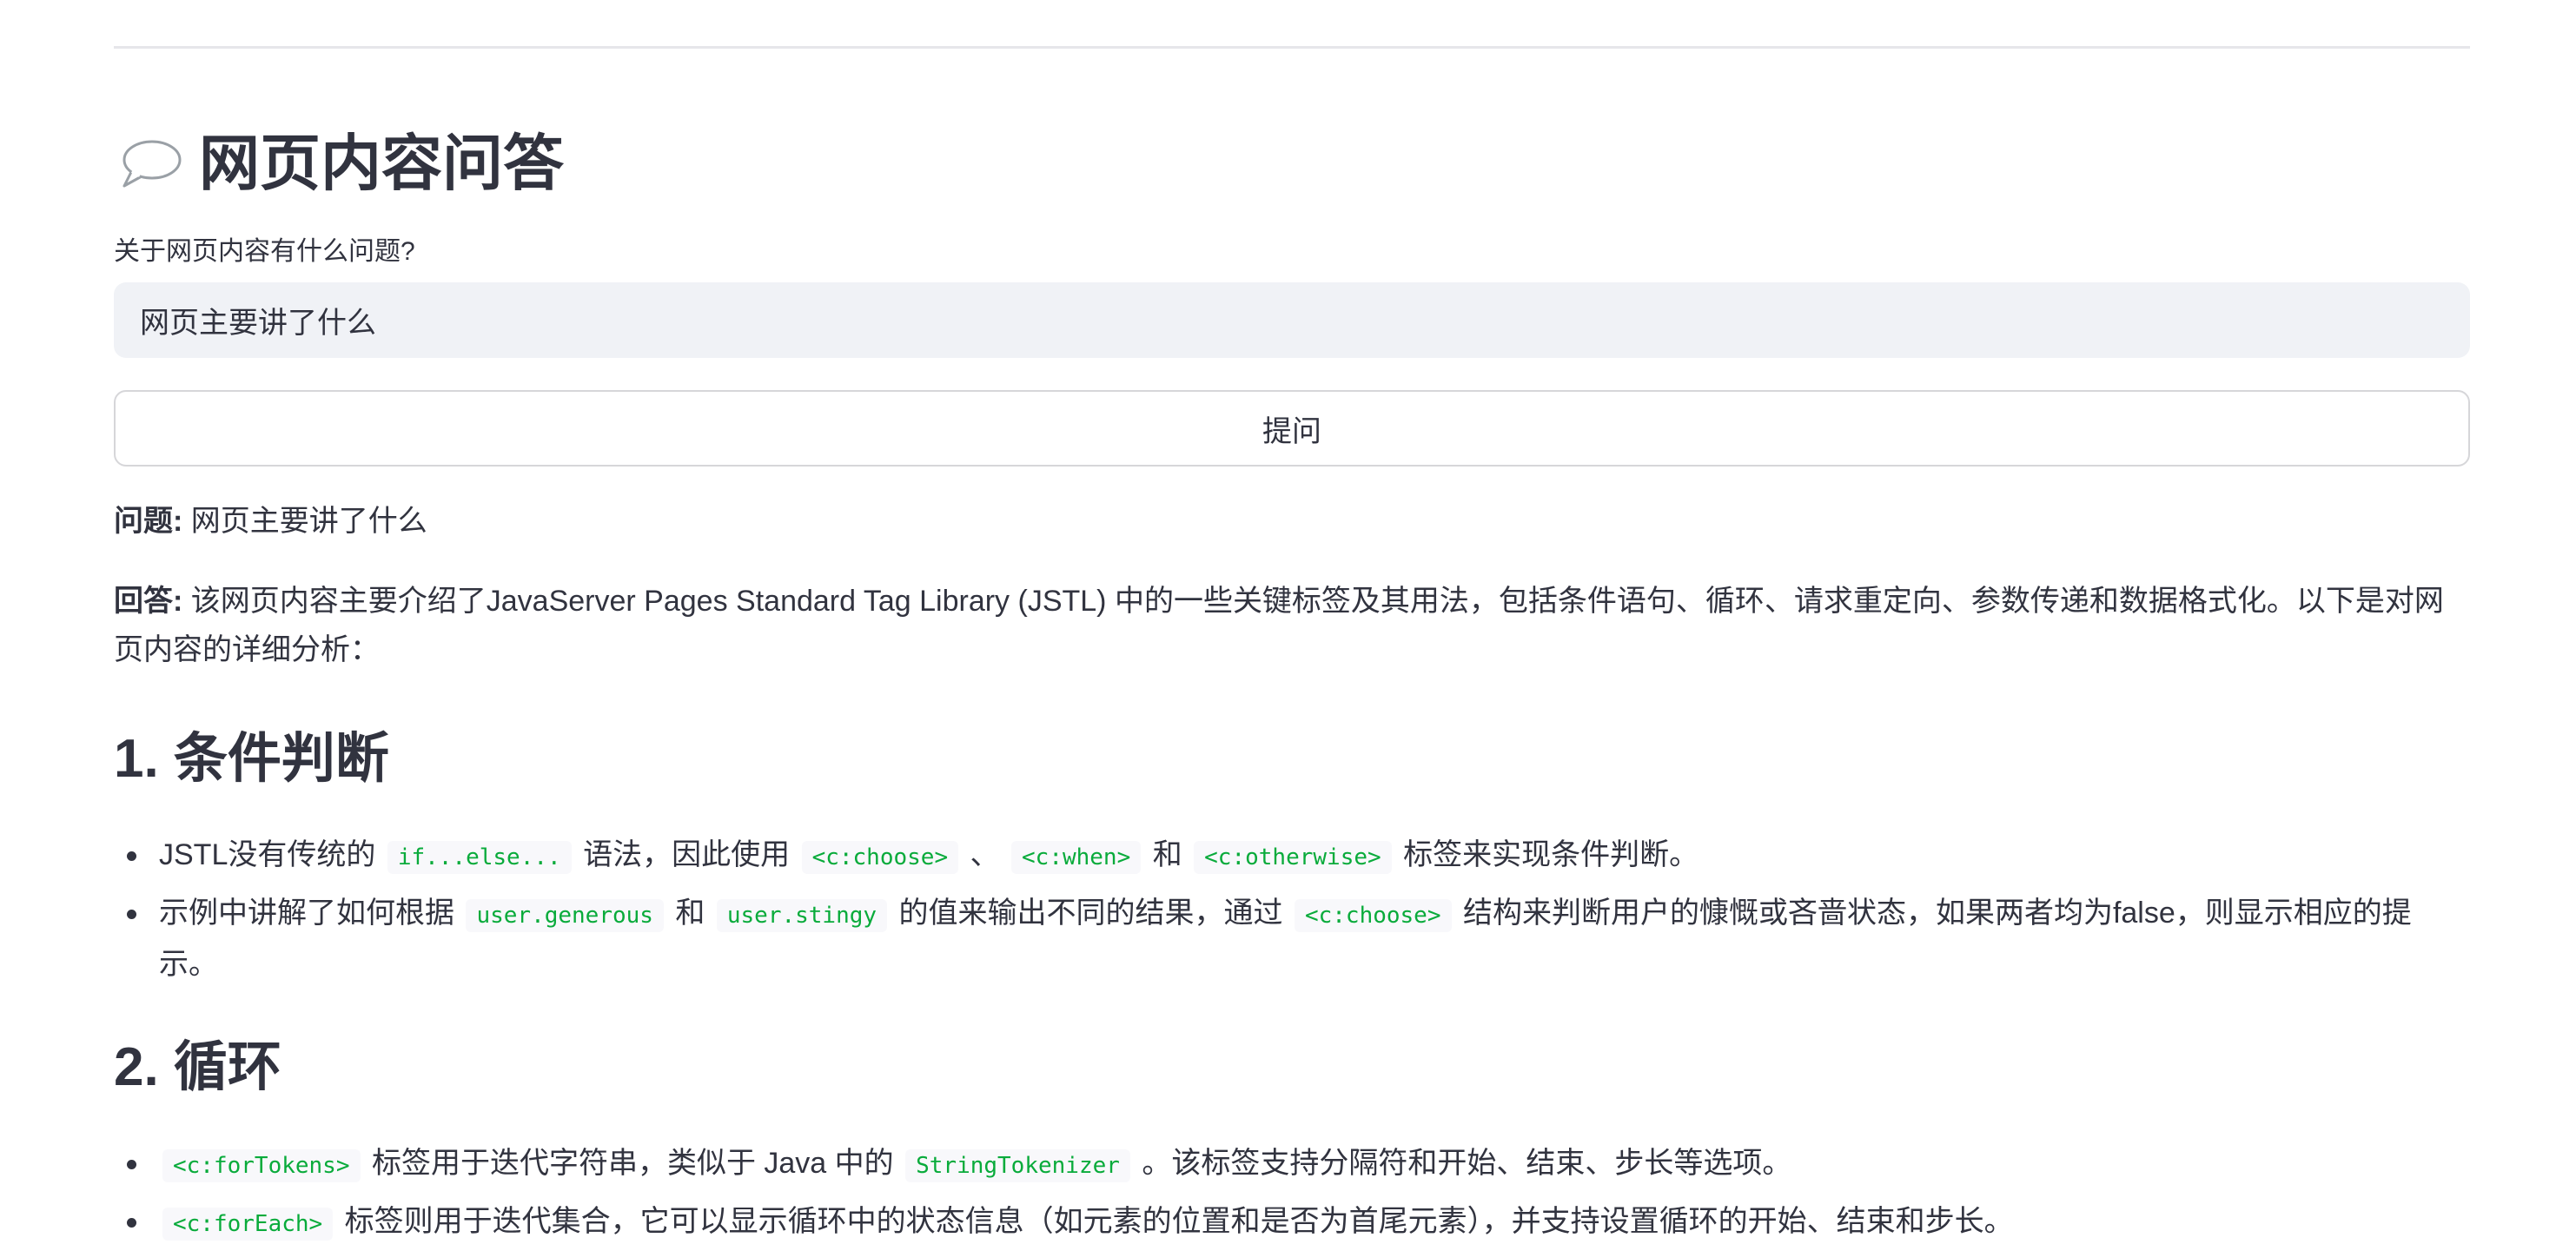 The height and width of the screenshot is (1251, 2576). What do you see at coordinates (1091, 913) in the screenshot?
I see `list-item-text: 的值来输出不同的结果，通过` at bounding box center [1091, 913].